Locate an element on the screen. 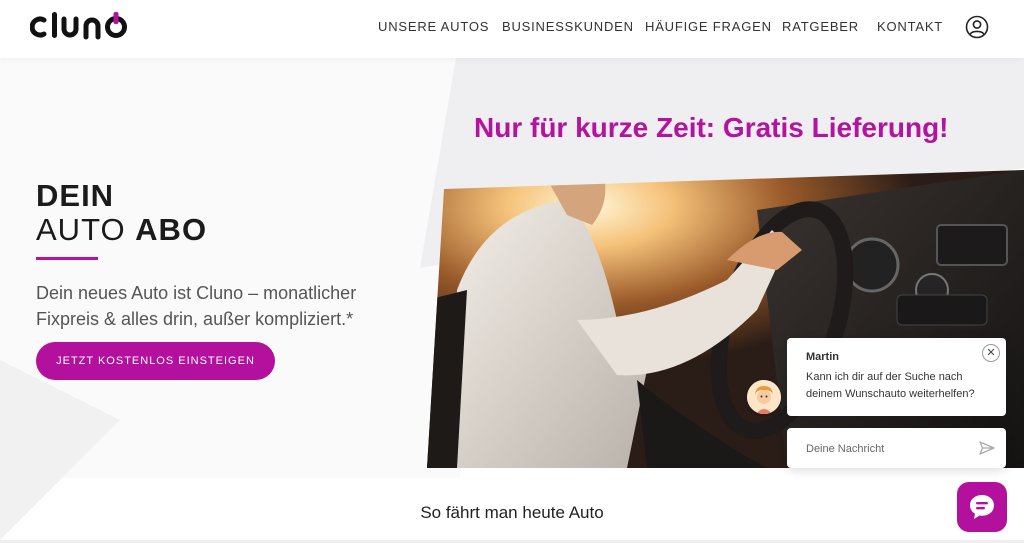  nav-item-businesskunden: BUSINESSKUNDEN is located at coordinates (568, 26).